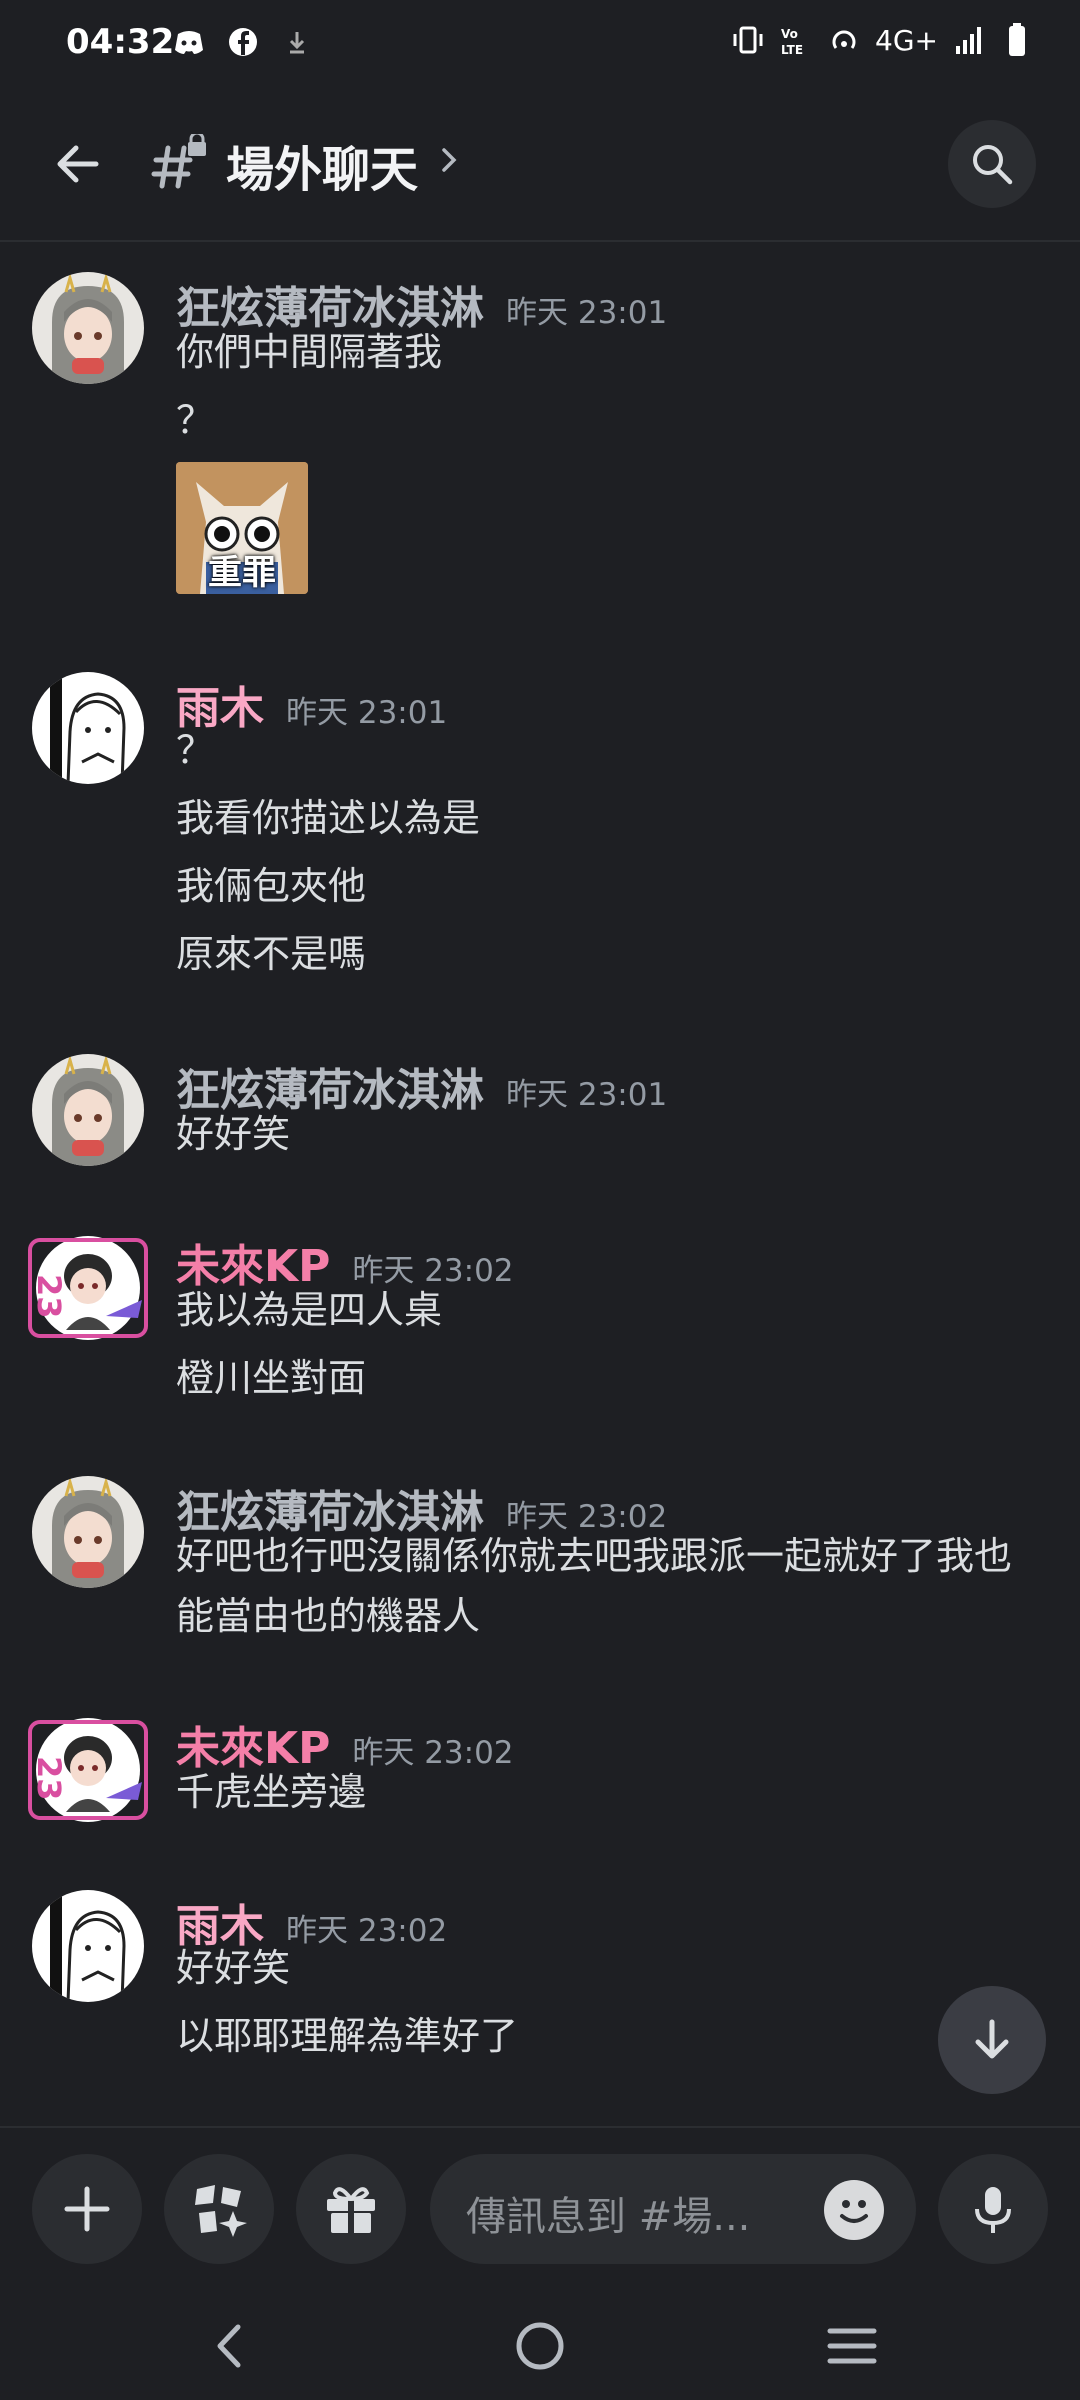  I want to click on svg-text: LTE, so click(792, 50).